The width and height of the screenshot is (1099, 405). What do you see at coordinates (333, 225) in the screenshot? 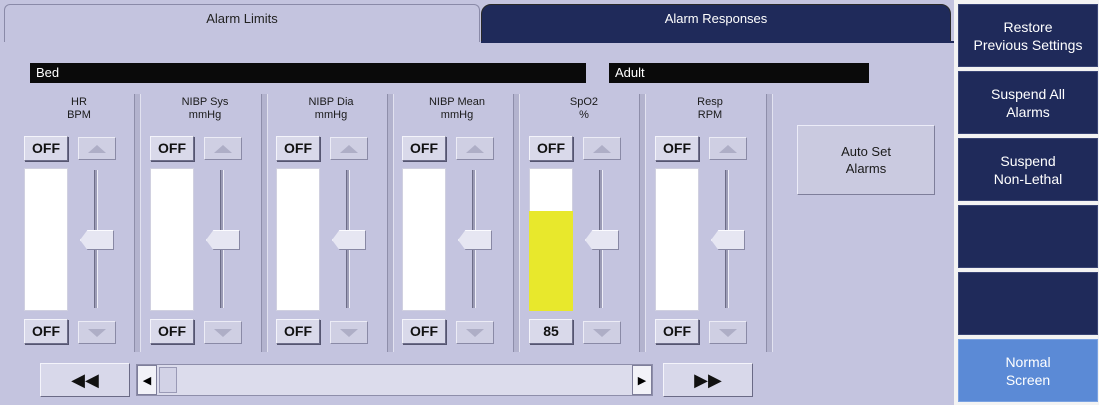
I see `alarm-column-nibp-dia: NIBP Dia mmHg OFF OFF` at bounding box center [333, 225].